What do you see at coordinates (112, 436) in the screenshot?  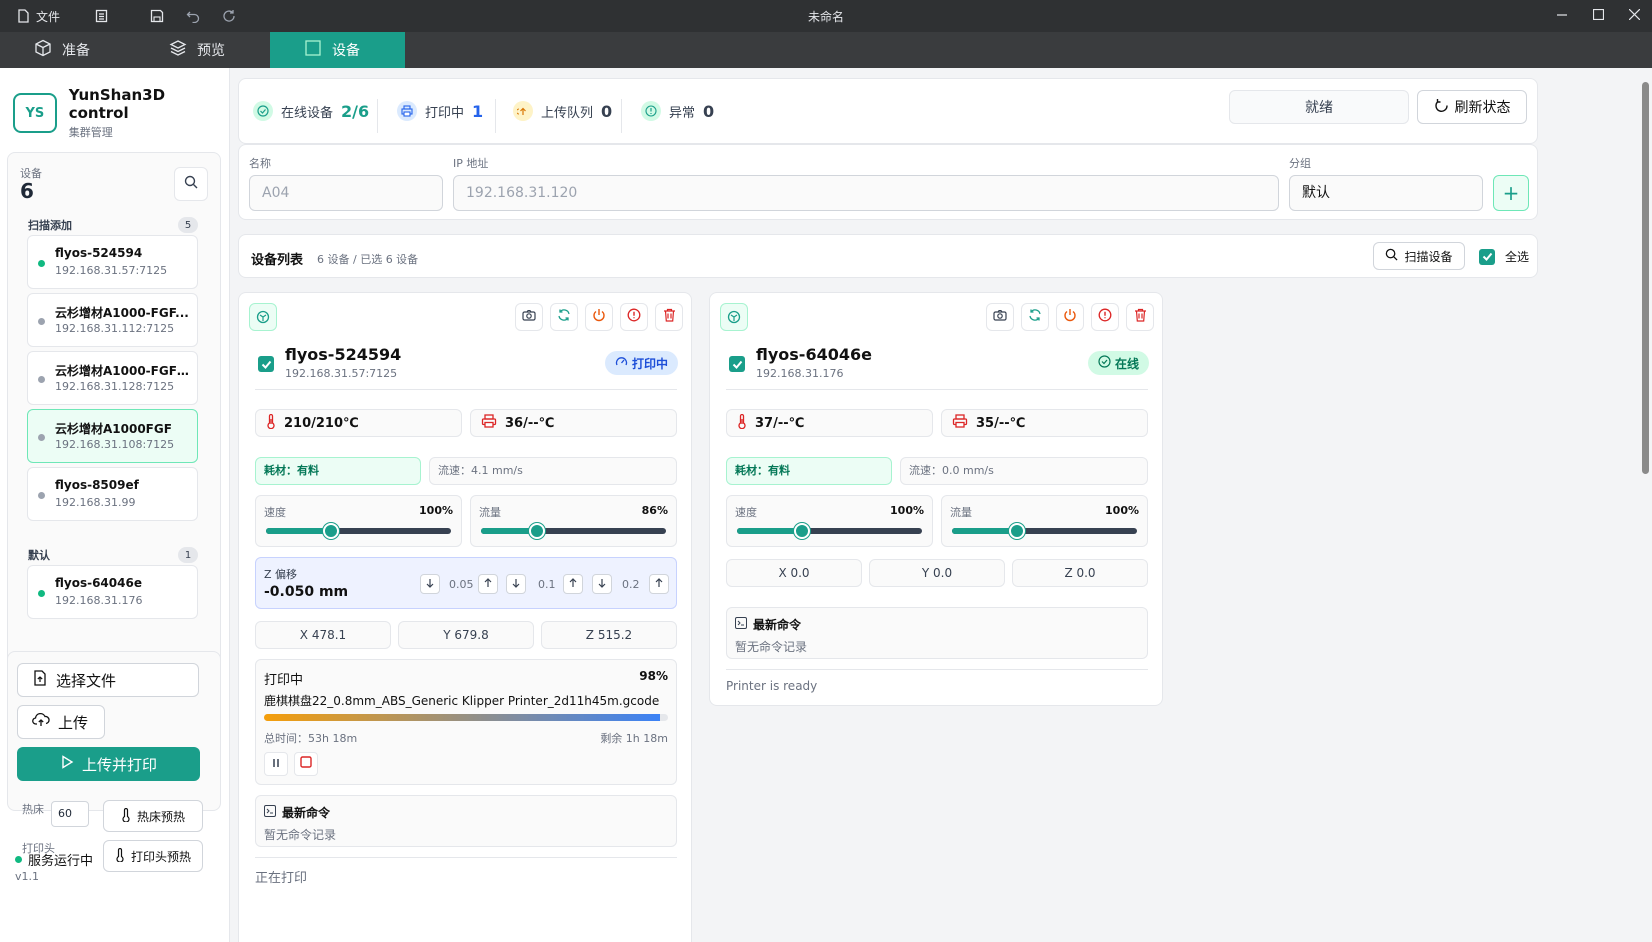 I see `device-item-selected: 云杉增材A1000FGF 192.168.31.108:7125` at bounding box center [112, 436].